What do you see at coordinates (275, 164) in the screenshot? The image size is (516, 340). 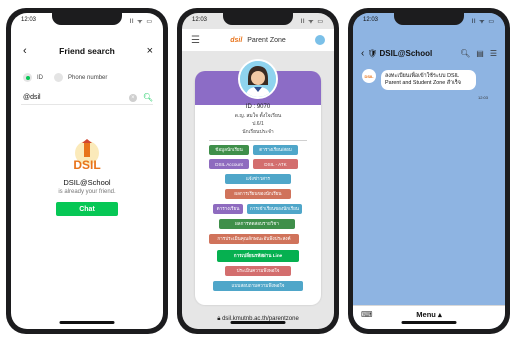 I see `menu-button-dsil-atk: DSIL - ATK` at bounding box center [275, 164].